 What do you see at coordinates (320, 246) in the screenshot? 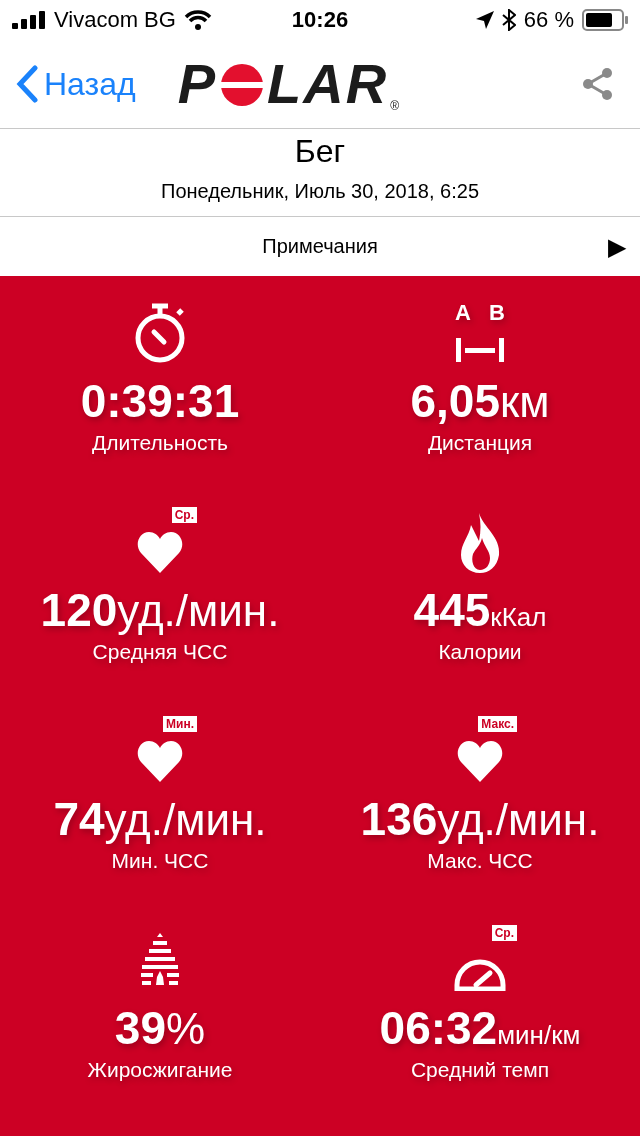
I see `notes-link: Примечания` at bounding box center [320, 246].